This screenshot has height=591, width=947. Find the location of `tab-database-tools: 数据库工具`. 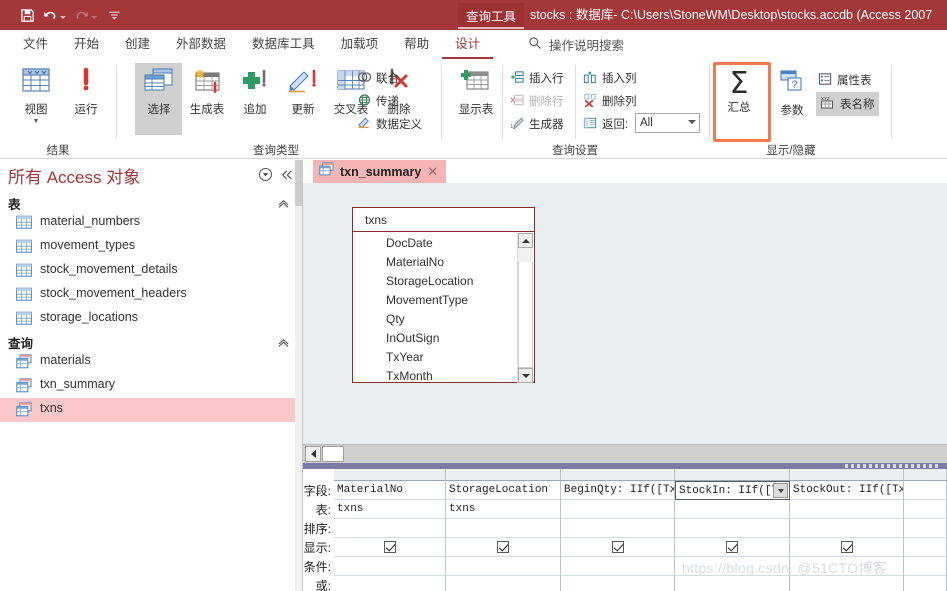

tab-database-tools: 数据库工具 is located at coordinates (283, 44).